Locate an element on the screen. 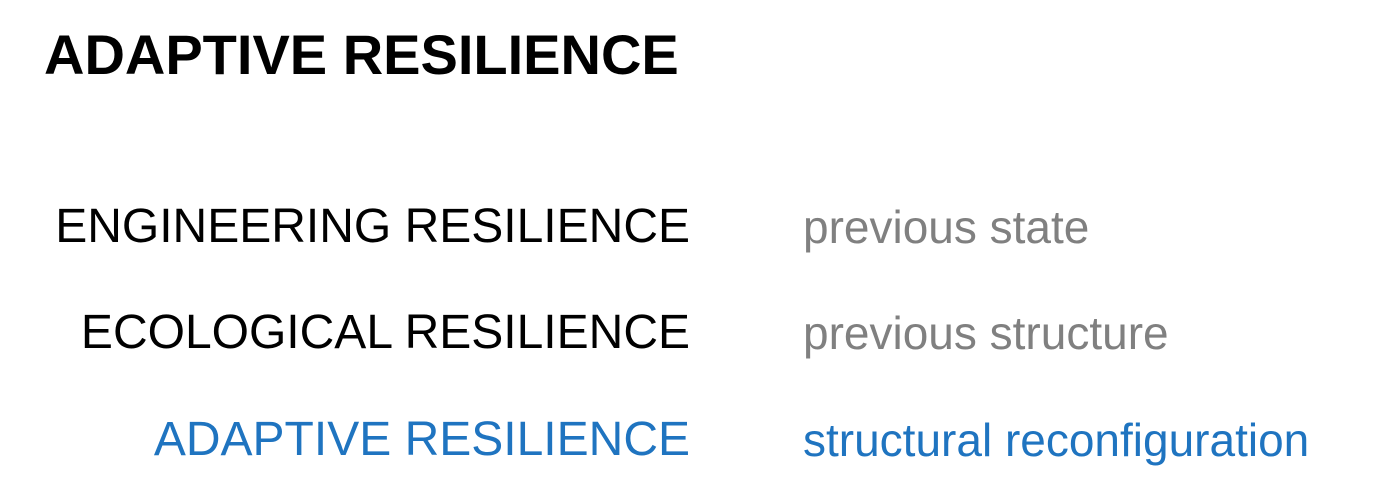  term-description: previous structure is located at coordinates (986, 333).